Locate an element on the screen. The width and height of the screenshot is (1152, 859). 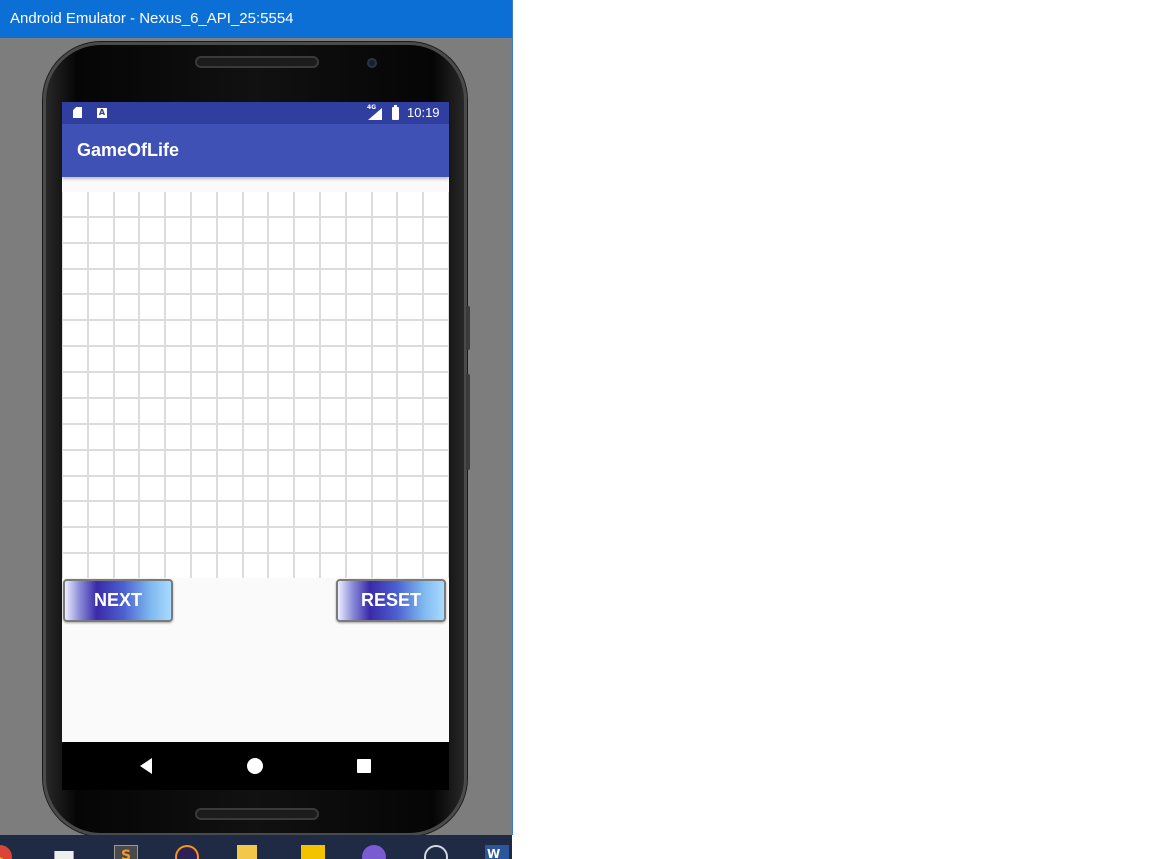
search-app-icon is located at coordinates (313, 852).